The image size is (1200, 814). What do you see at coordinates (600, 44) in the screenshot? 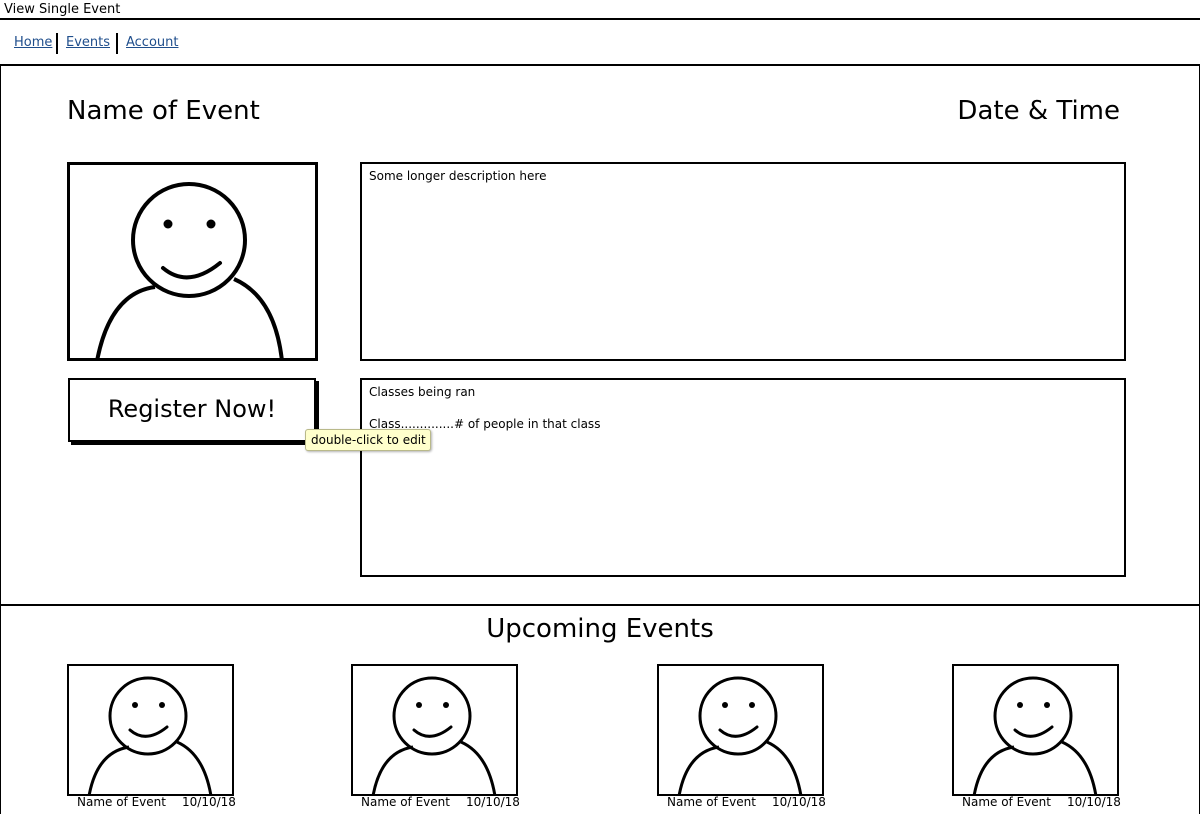
I see `nav-bar: Home Events Account` at bounding box center [600, 44].